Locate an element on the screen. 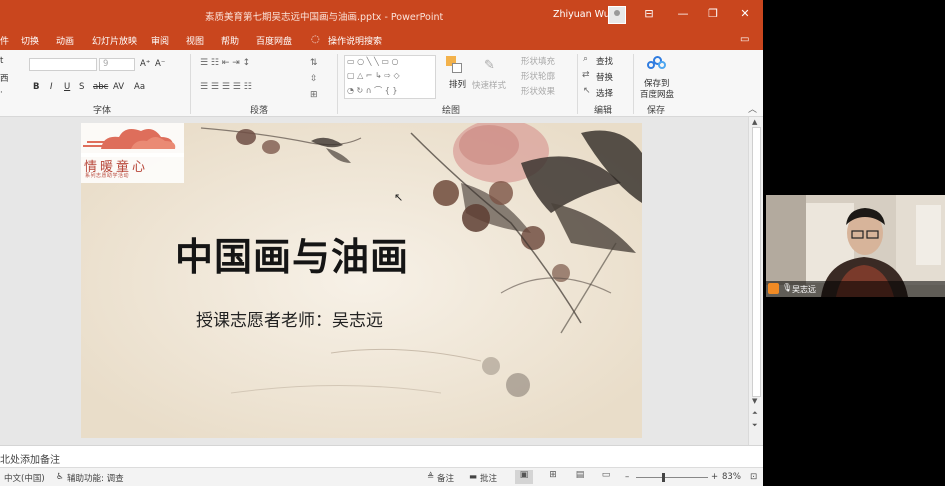 Image resolution: width=945 pixels, height=486 pixels. strikethrough-button: abc is located at coordinates (100, 87).